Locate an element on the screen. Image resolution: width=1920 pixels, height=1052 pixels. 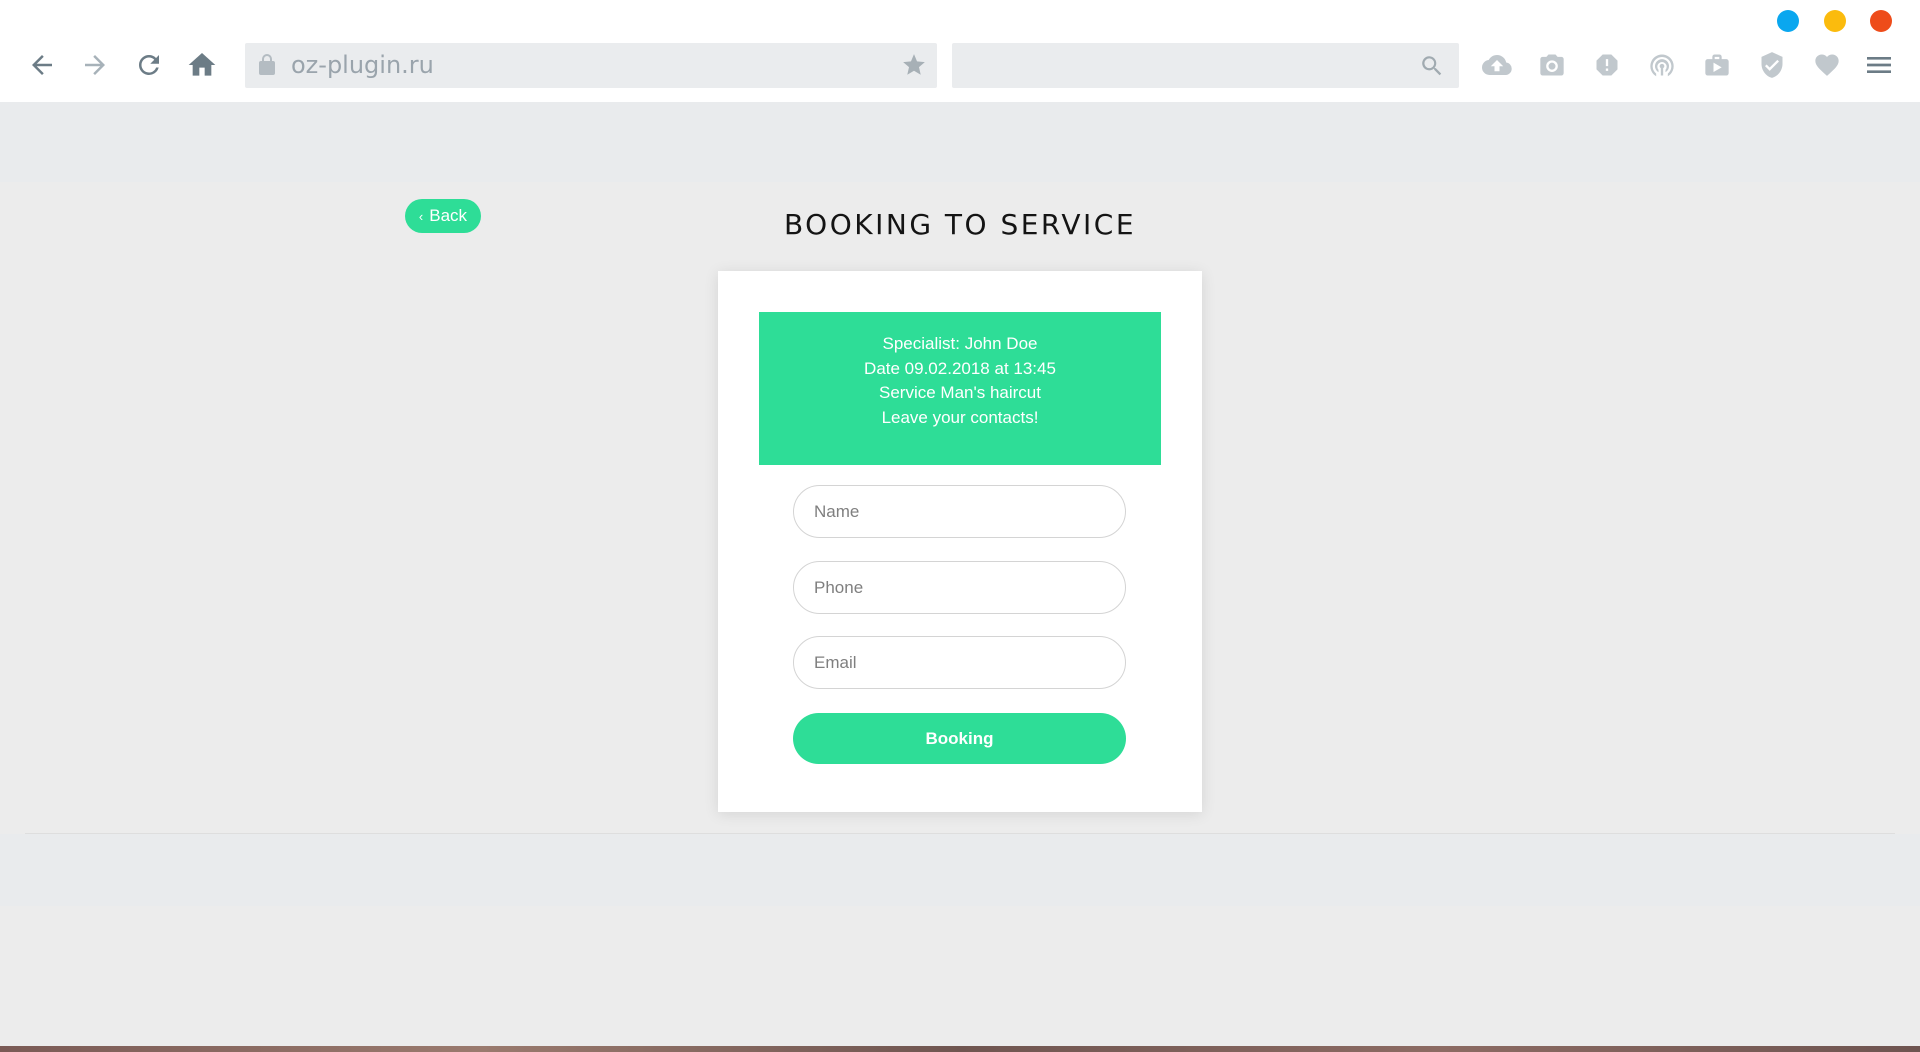
email-field is located at coordinates (959, 662).